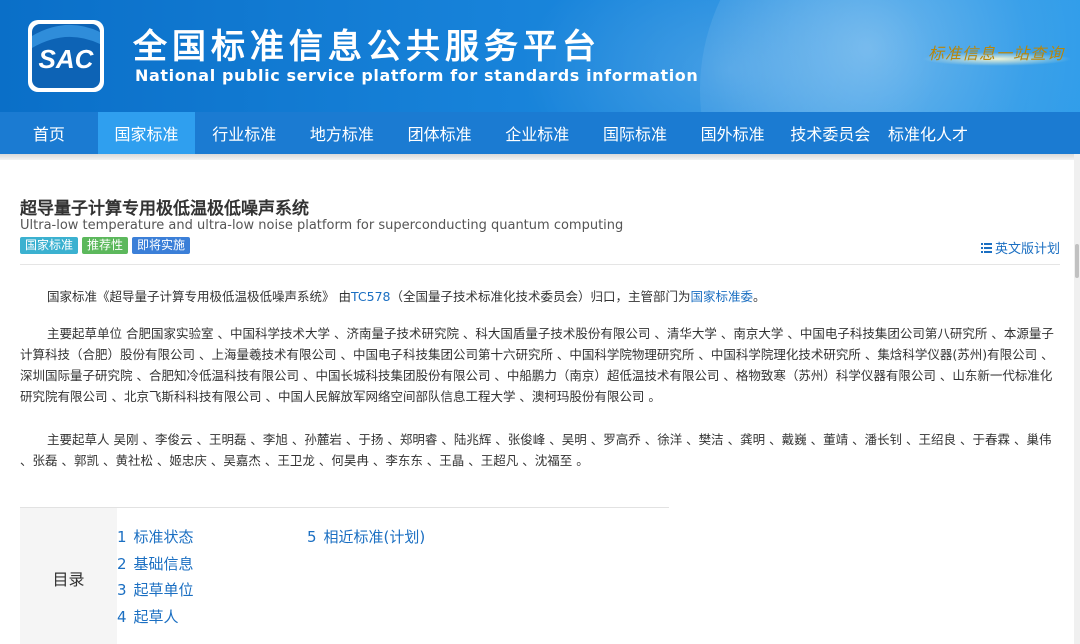 Image resolution: width=1080 pixels, height=644 pixels. Describe the element at coordinates (244, 133) in the screenshot. I see `nav-item-2: 行业标准` at that location.